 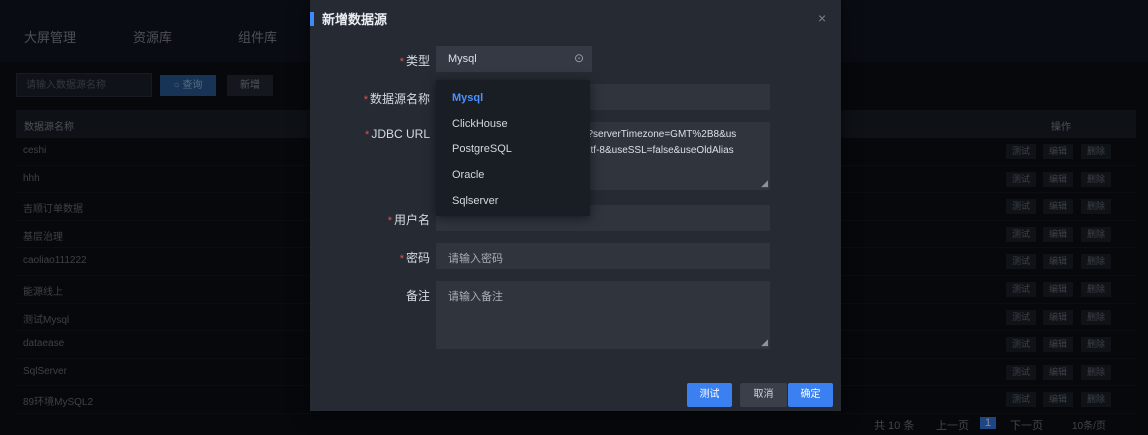 I want to click on username-label: * 用户名, so click(x=408, y=220).